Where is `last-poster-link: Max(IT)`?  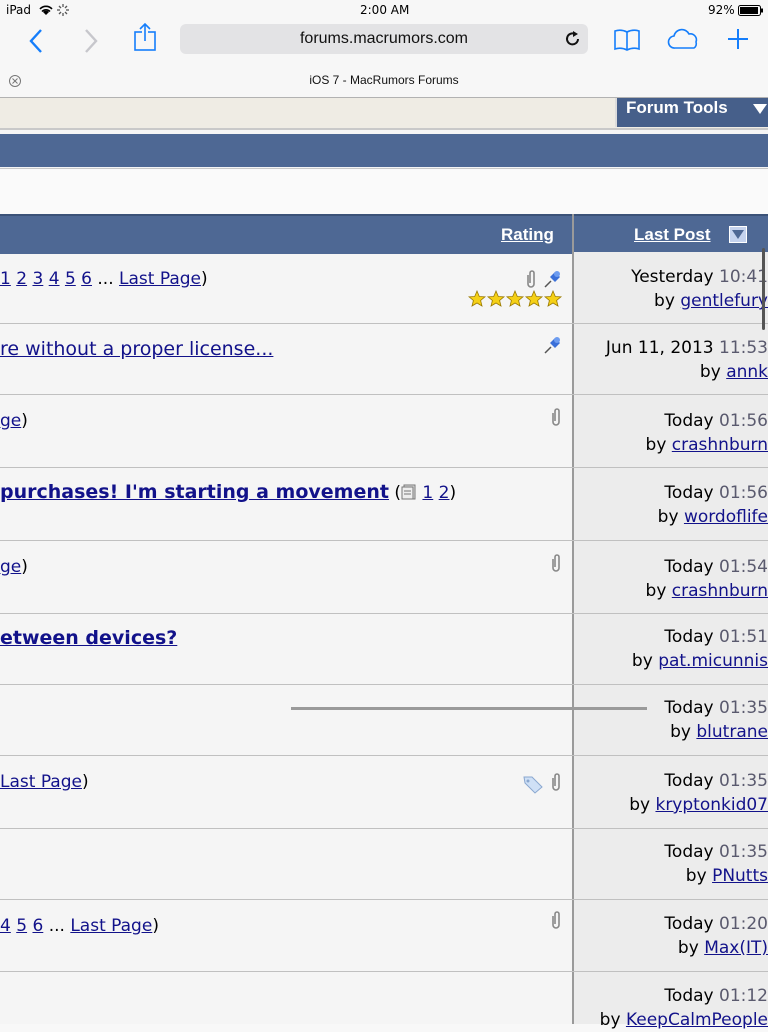 last-poster-link: Max(IT) is located at coordinates (736, 948).